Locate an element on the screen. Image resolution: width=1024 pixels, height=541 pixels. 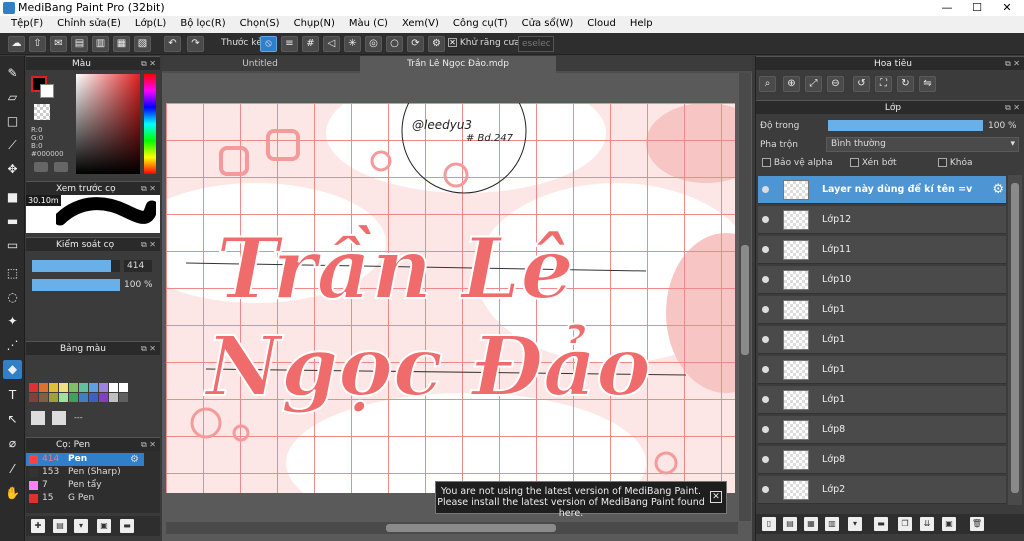
text-tool-icon: T is located at coordinates (12, 395).